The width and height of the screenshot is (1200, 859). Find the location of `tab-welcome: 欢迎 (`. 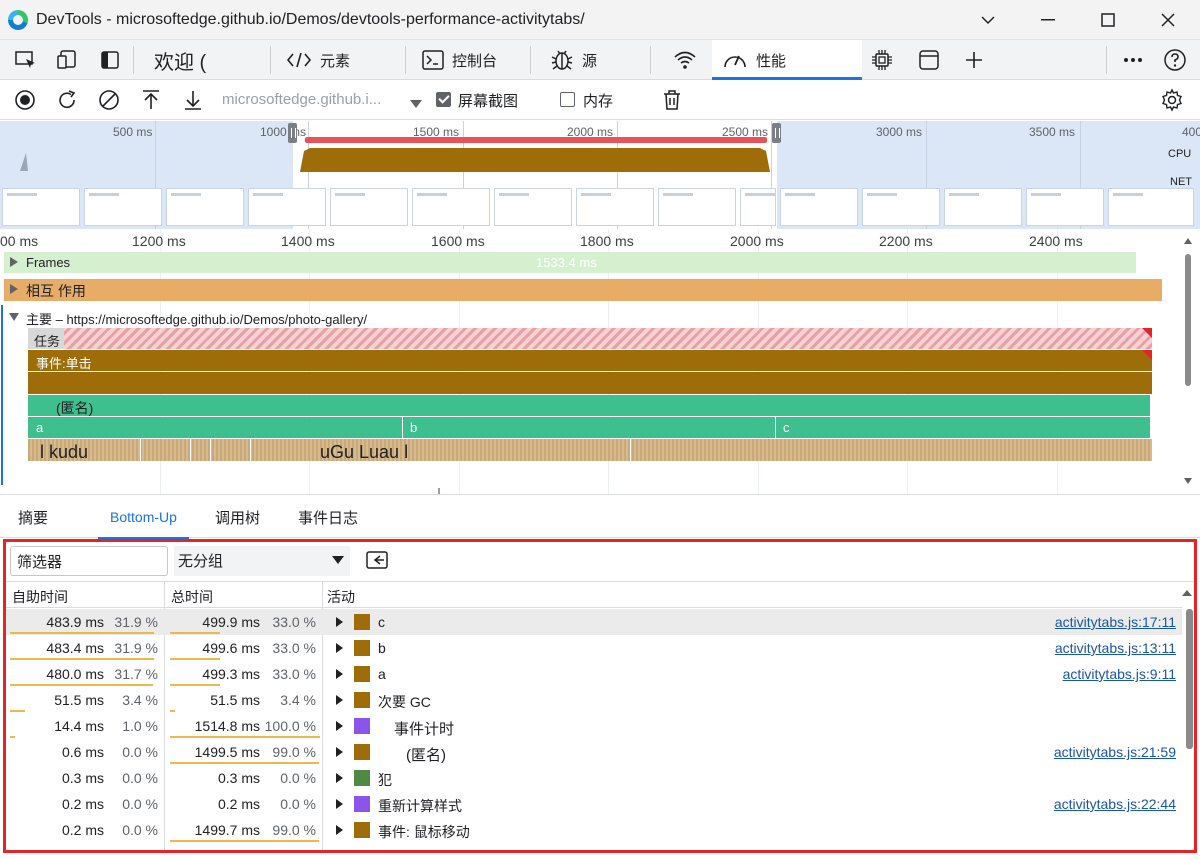

tab-welcome: 欢迎 ( is located at coordinates (180, 60).